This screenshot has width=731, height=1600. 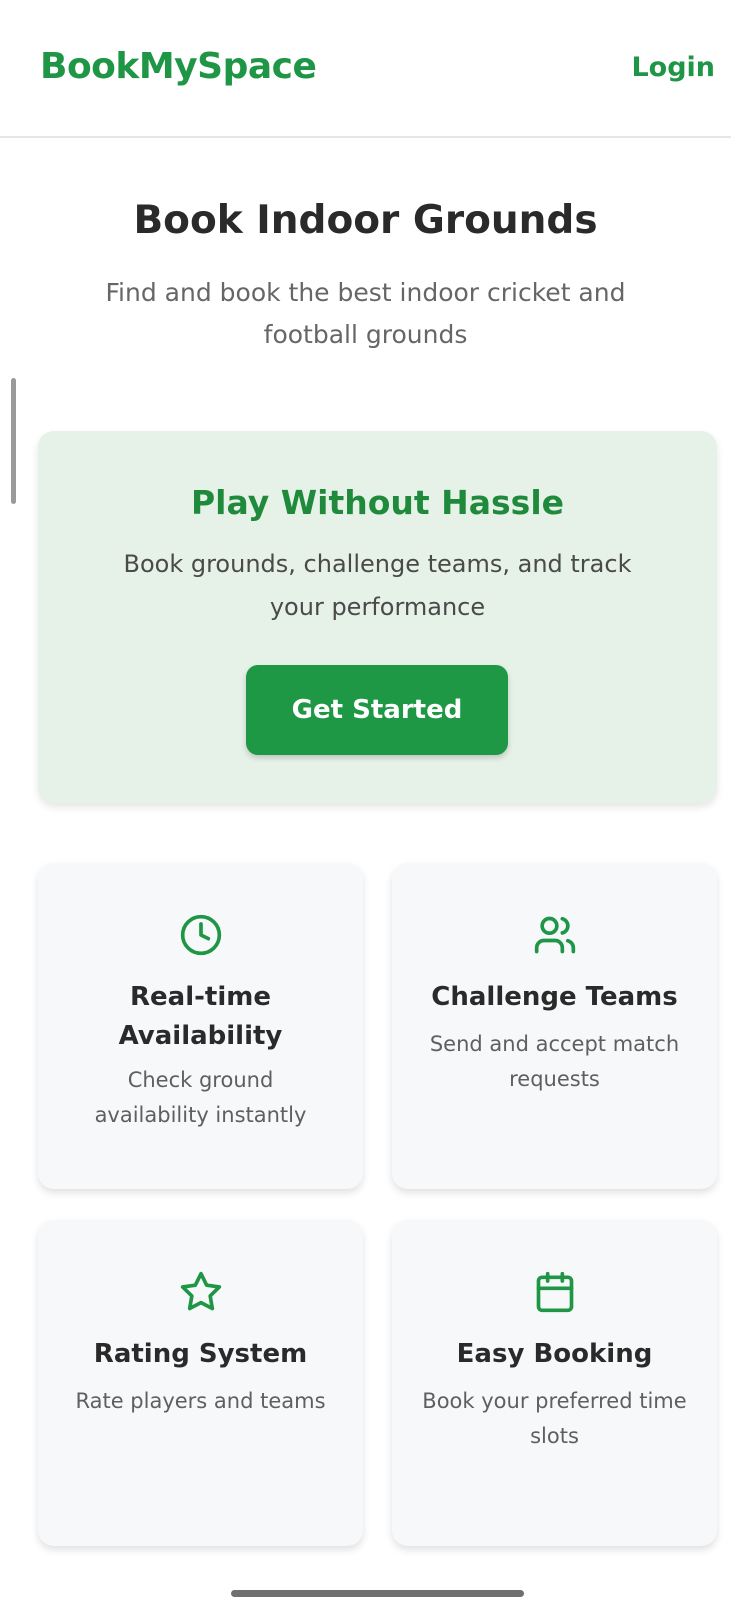 What do you see at coordinates (377, 1593) in the screenshot?
I see `home-indicator` at bounding box center [377, 1593].